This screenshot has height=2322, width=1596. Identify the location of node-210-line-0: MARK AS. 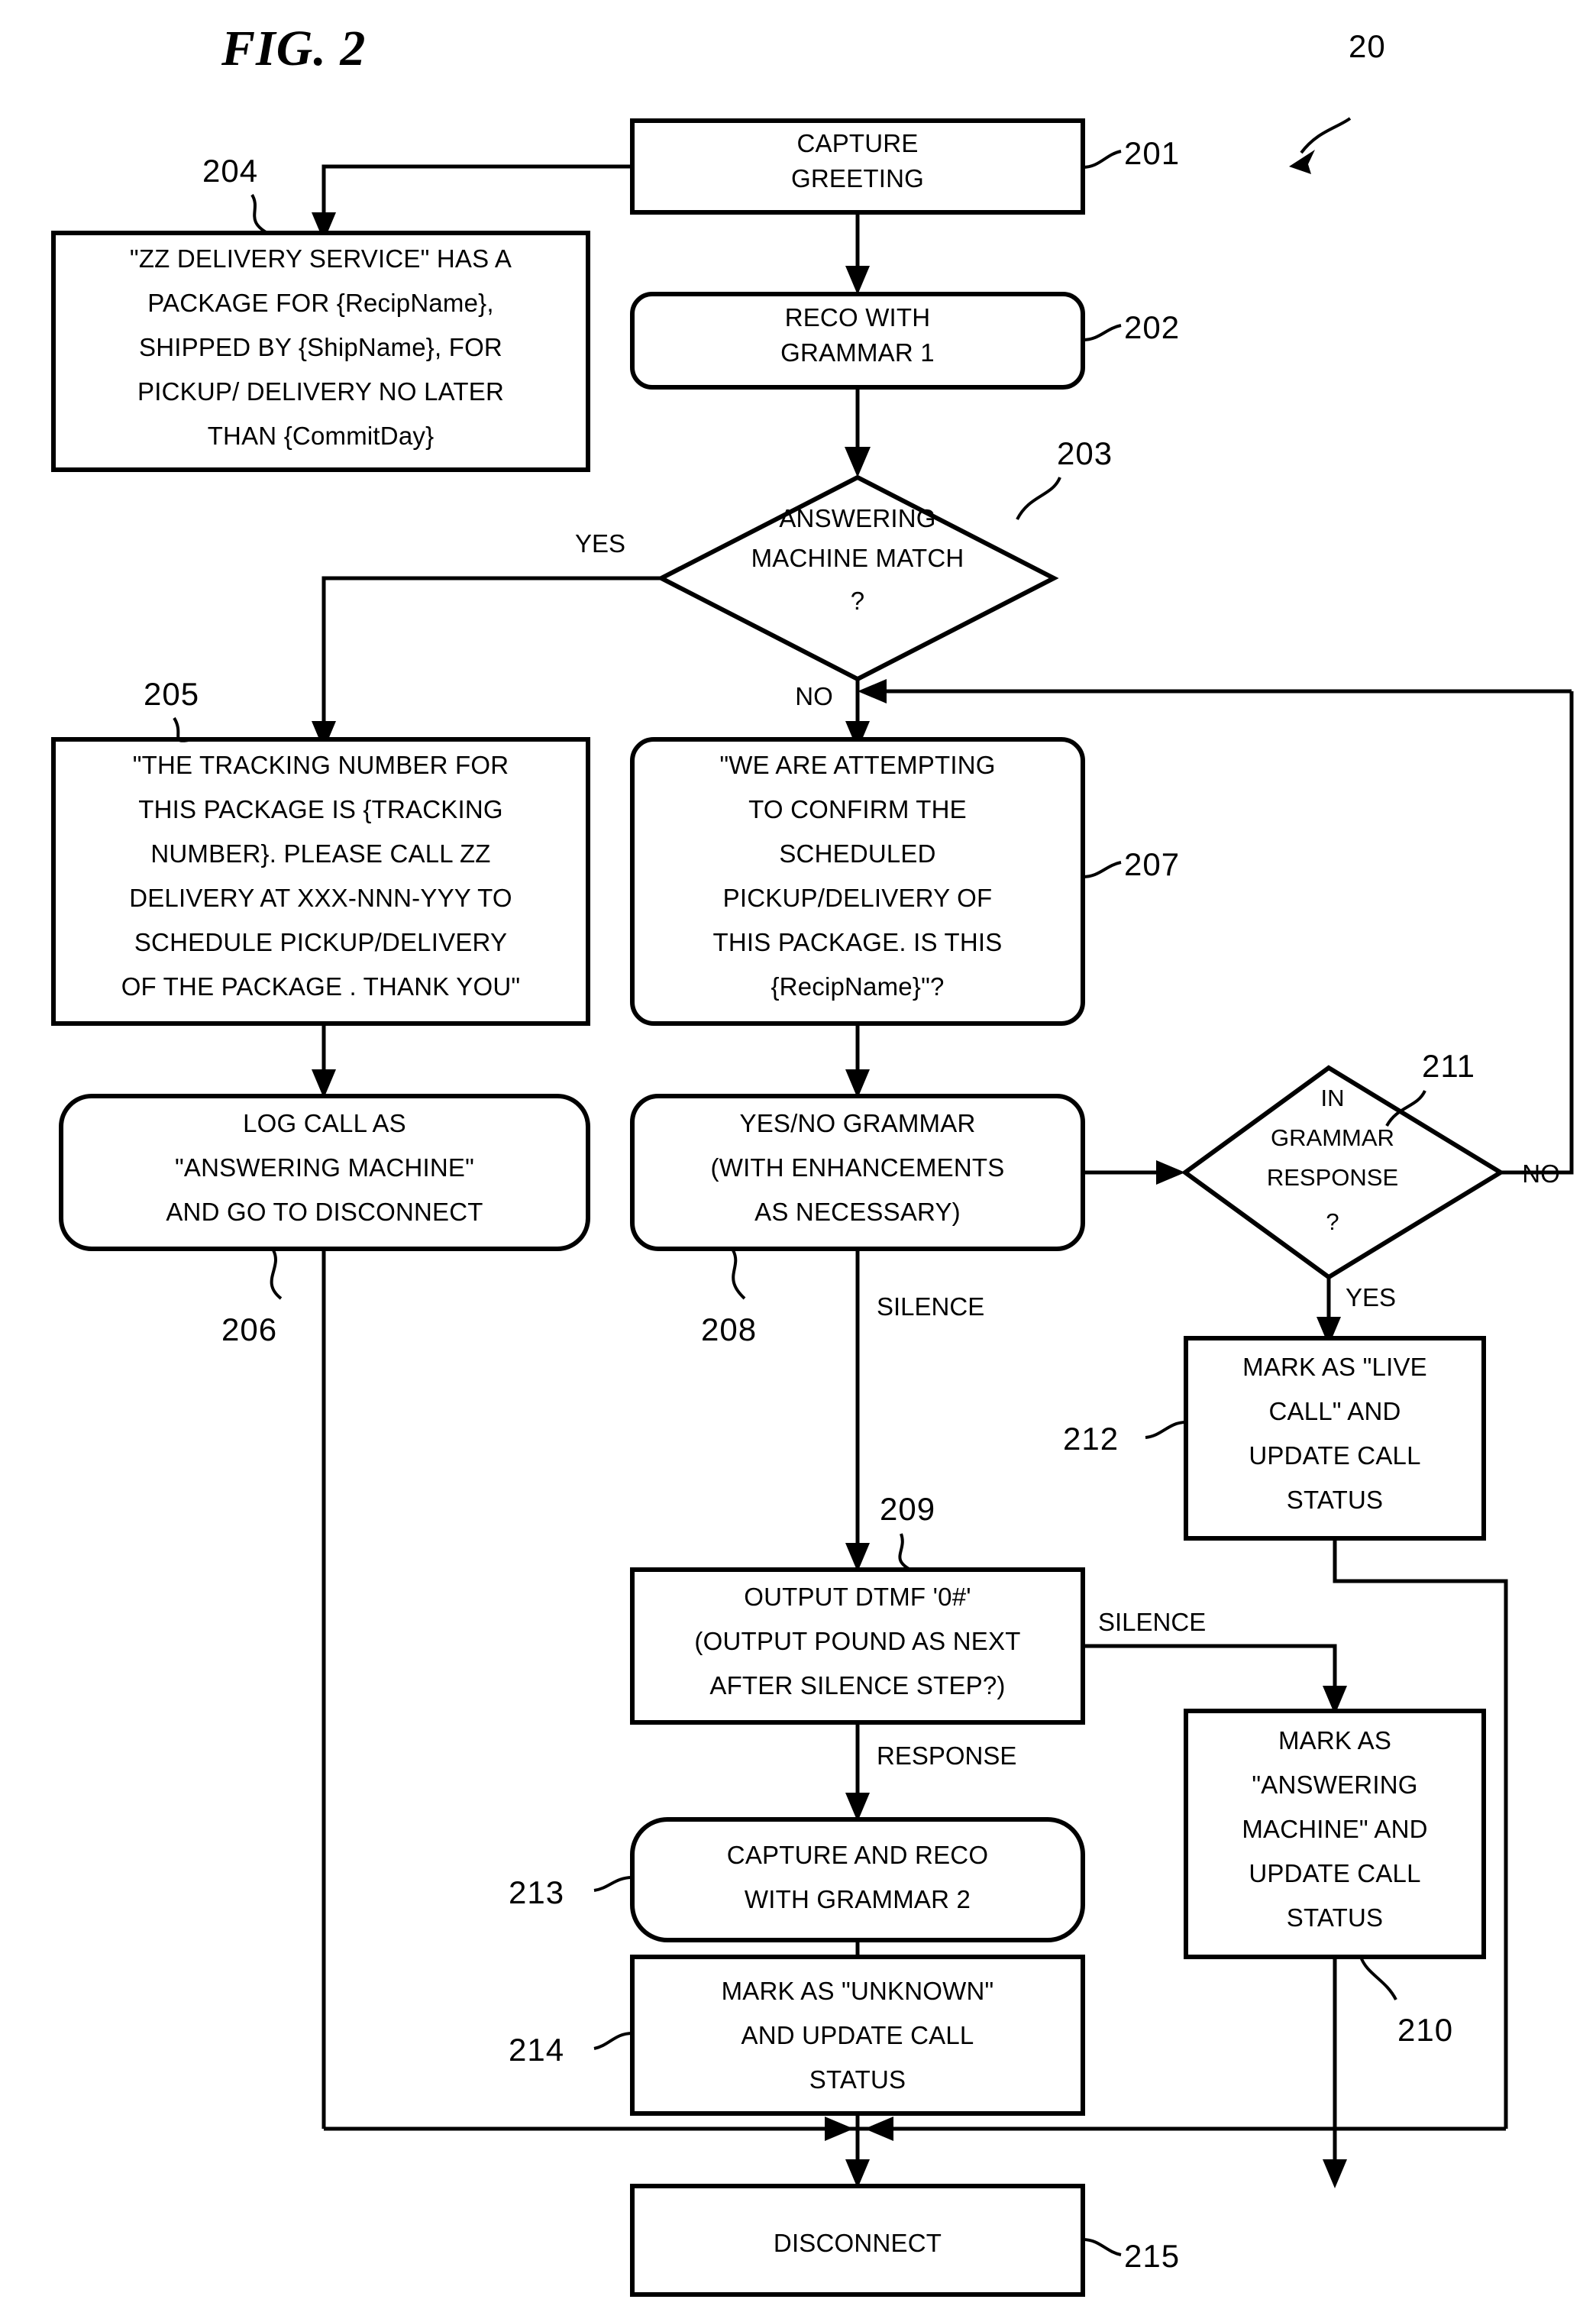
(1334, 1740).